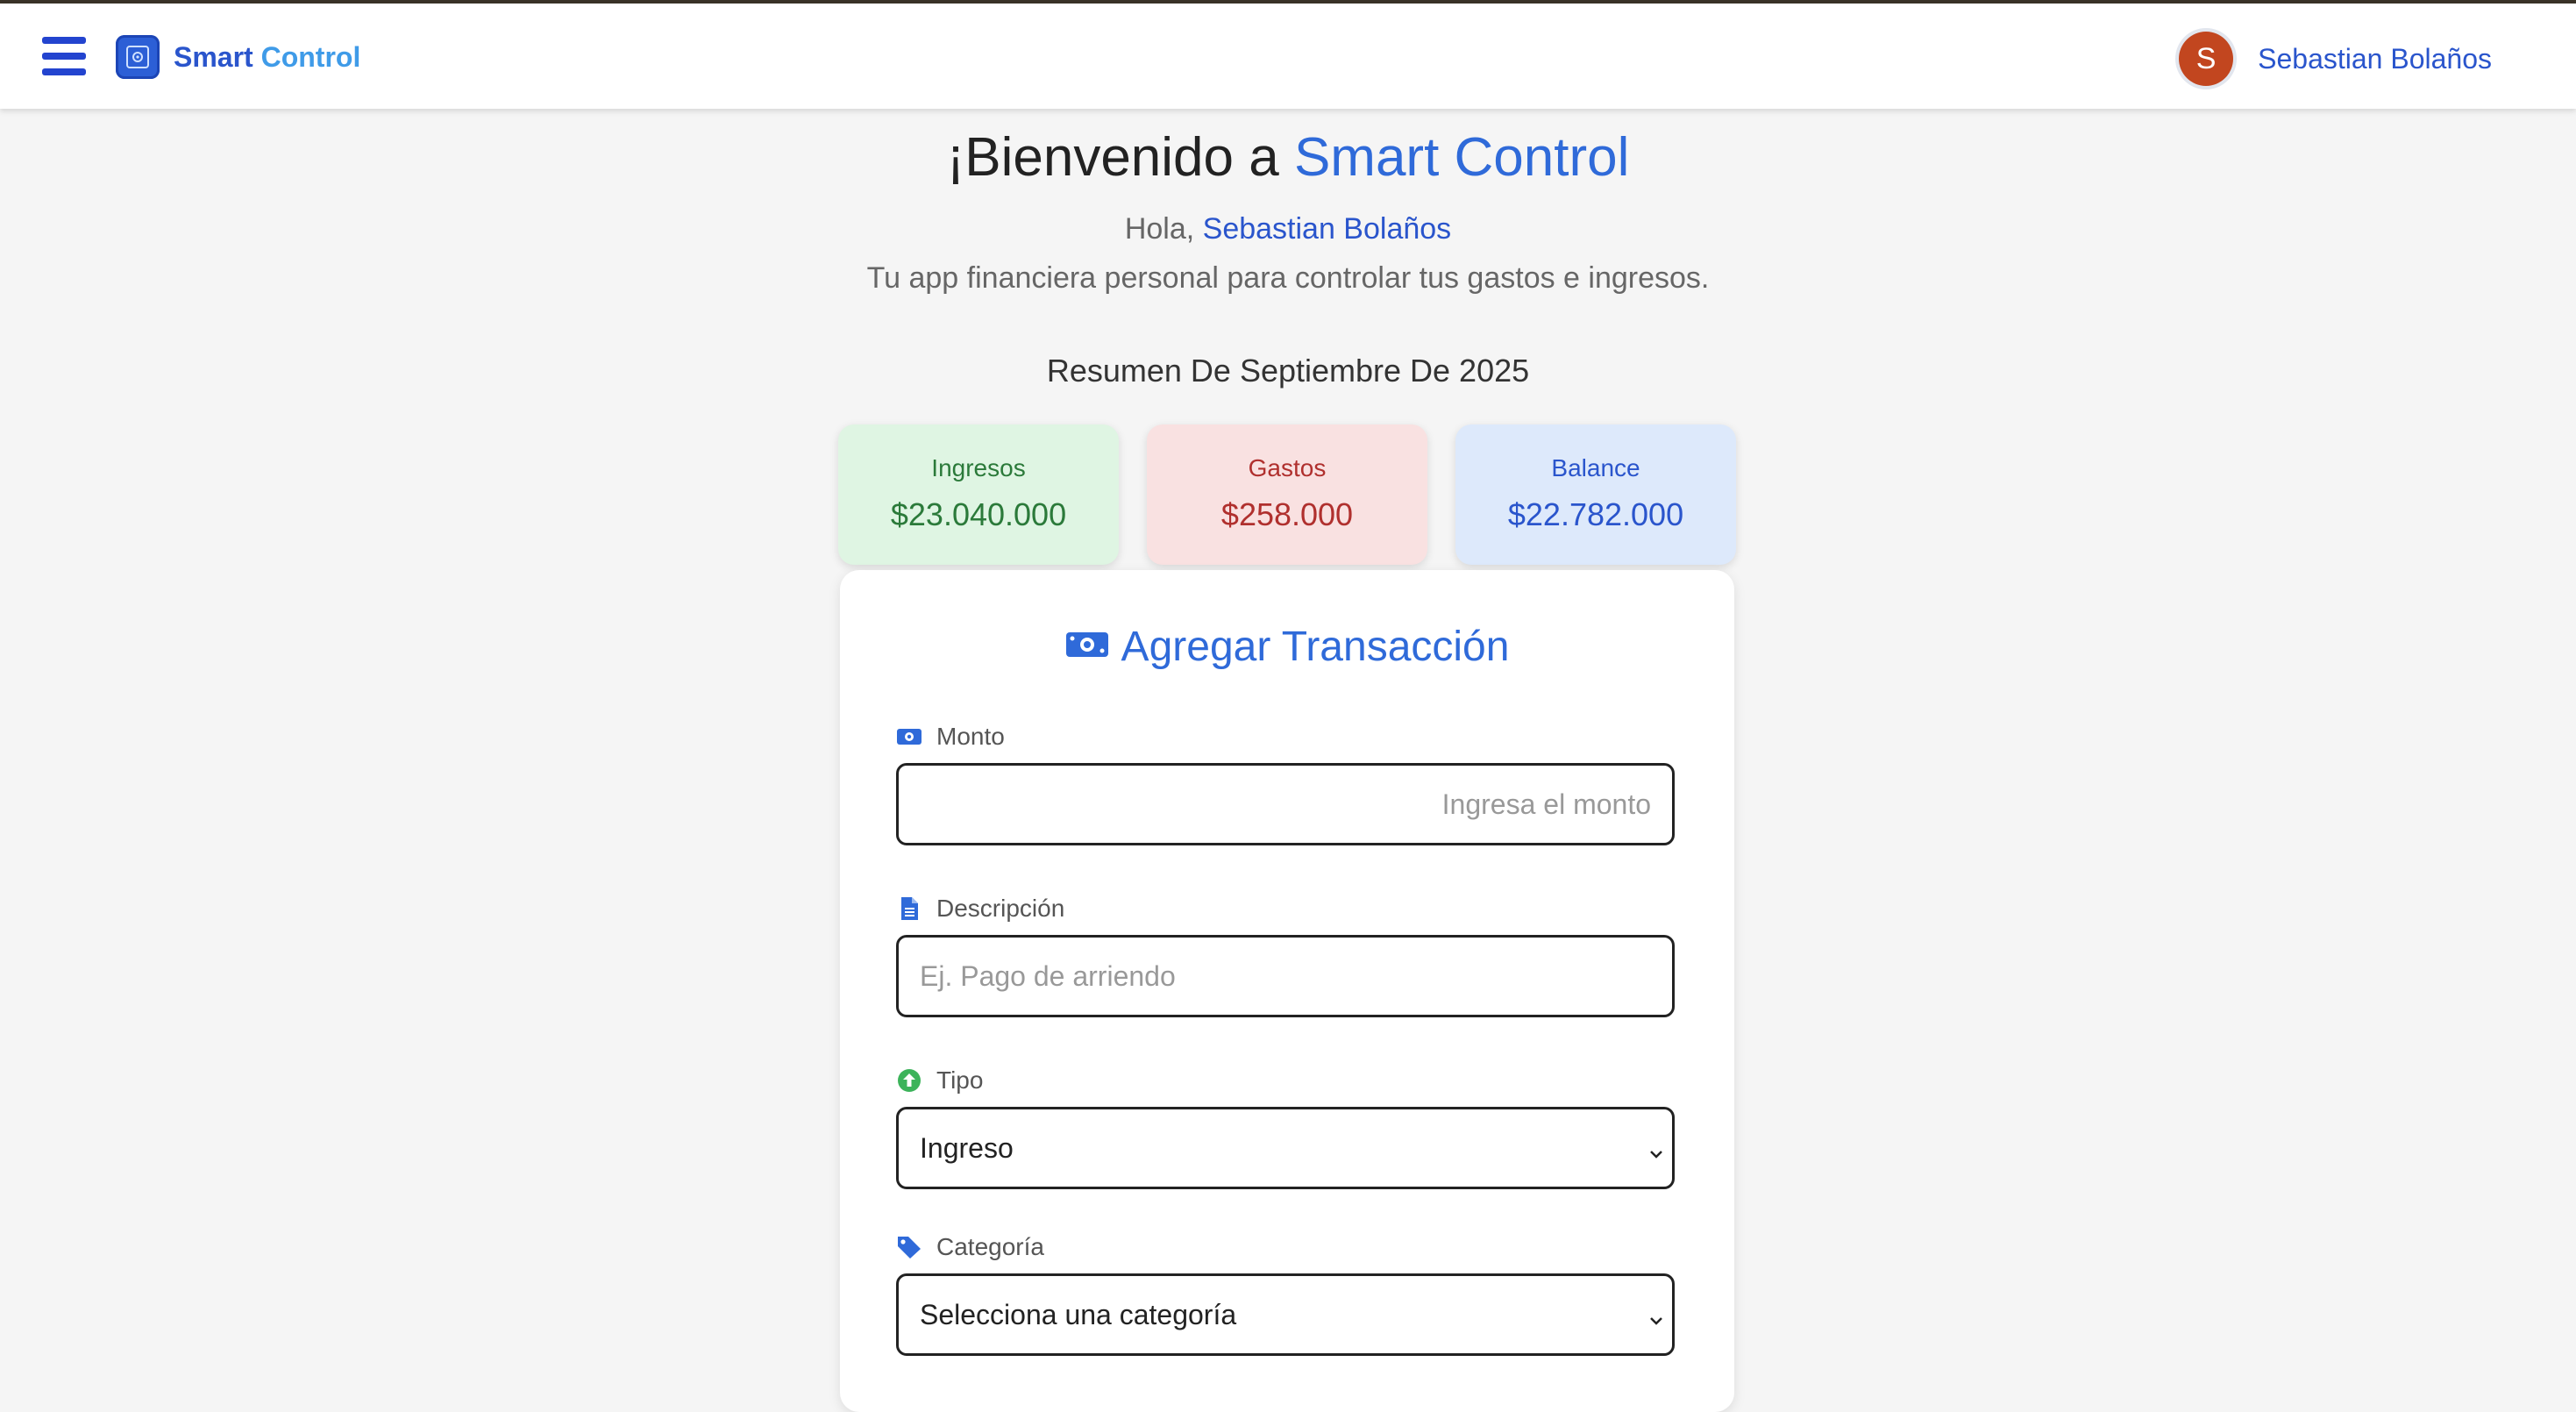 This screenshot has height=1412, width=2576. I want to click on title-prefix: ¡Bienvenido a, so click(1120, 157).